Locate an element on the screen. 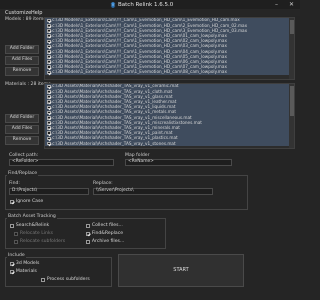  find-replace-label: Find/Replace is located at coordinates (23, 174).